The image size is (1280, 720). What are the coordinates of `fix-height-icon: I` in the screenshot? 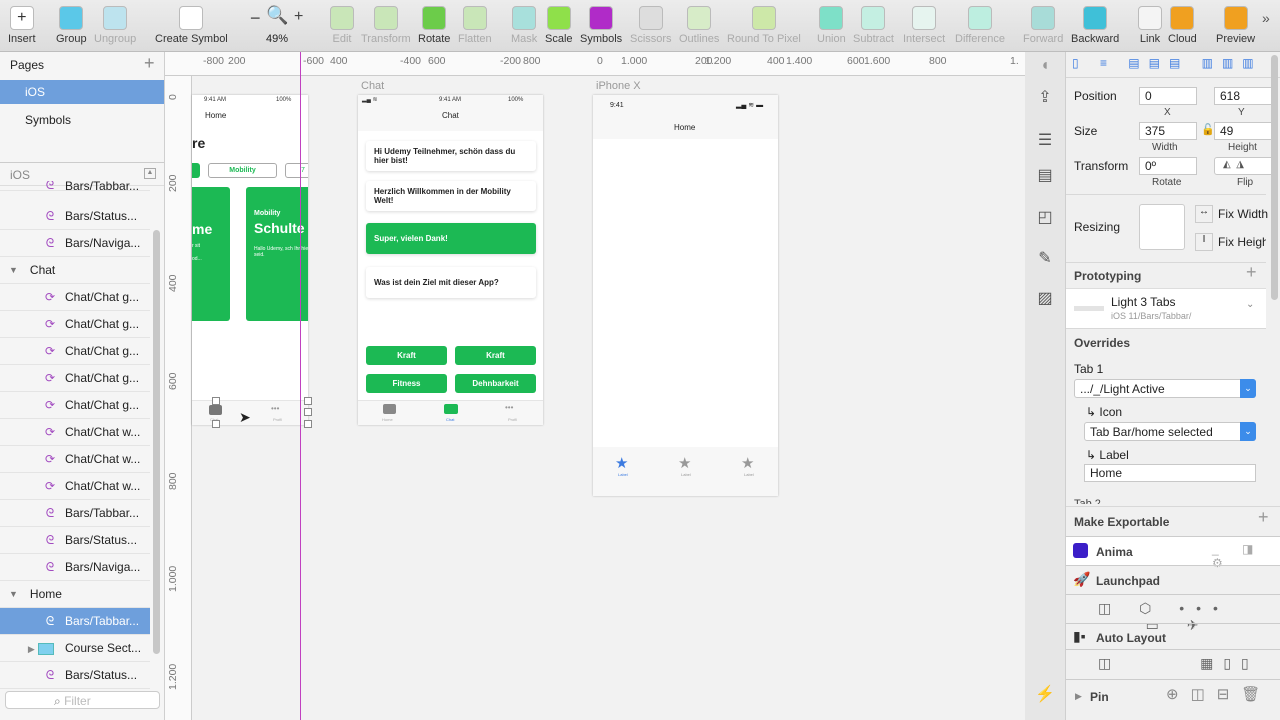 It's located at (1204, 242).